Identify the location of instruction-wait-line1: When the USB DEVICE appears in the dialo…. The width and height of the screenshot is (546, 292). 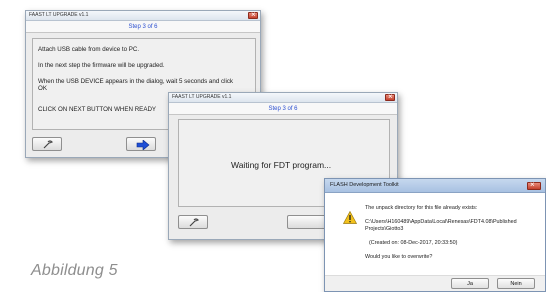
(136, 81).